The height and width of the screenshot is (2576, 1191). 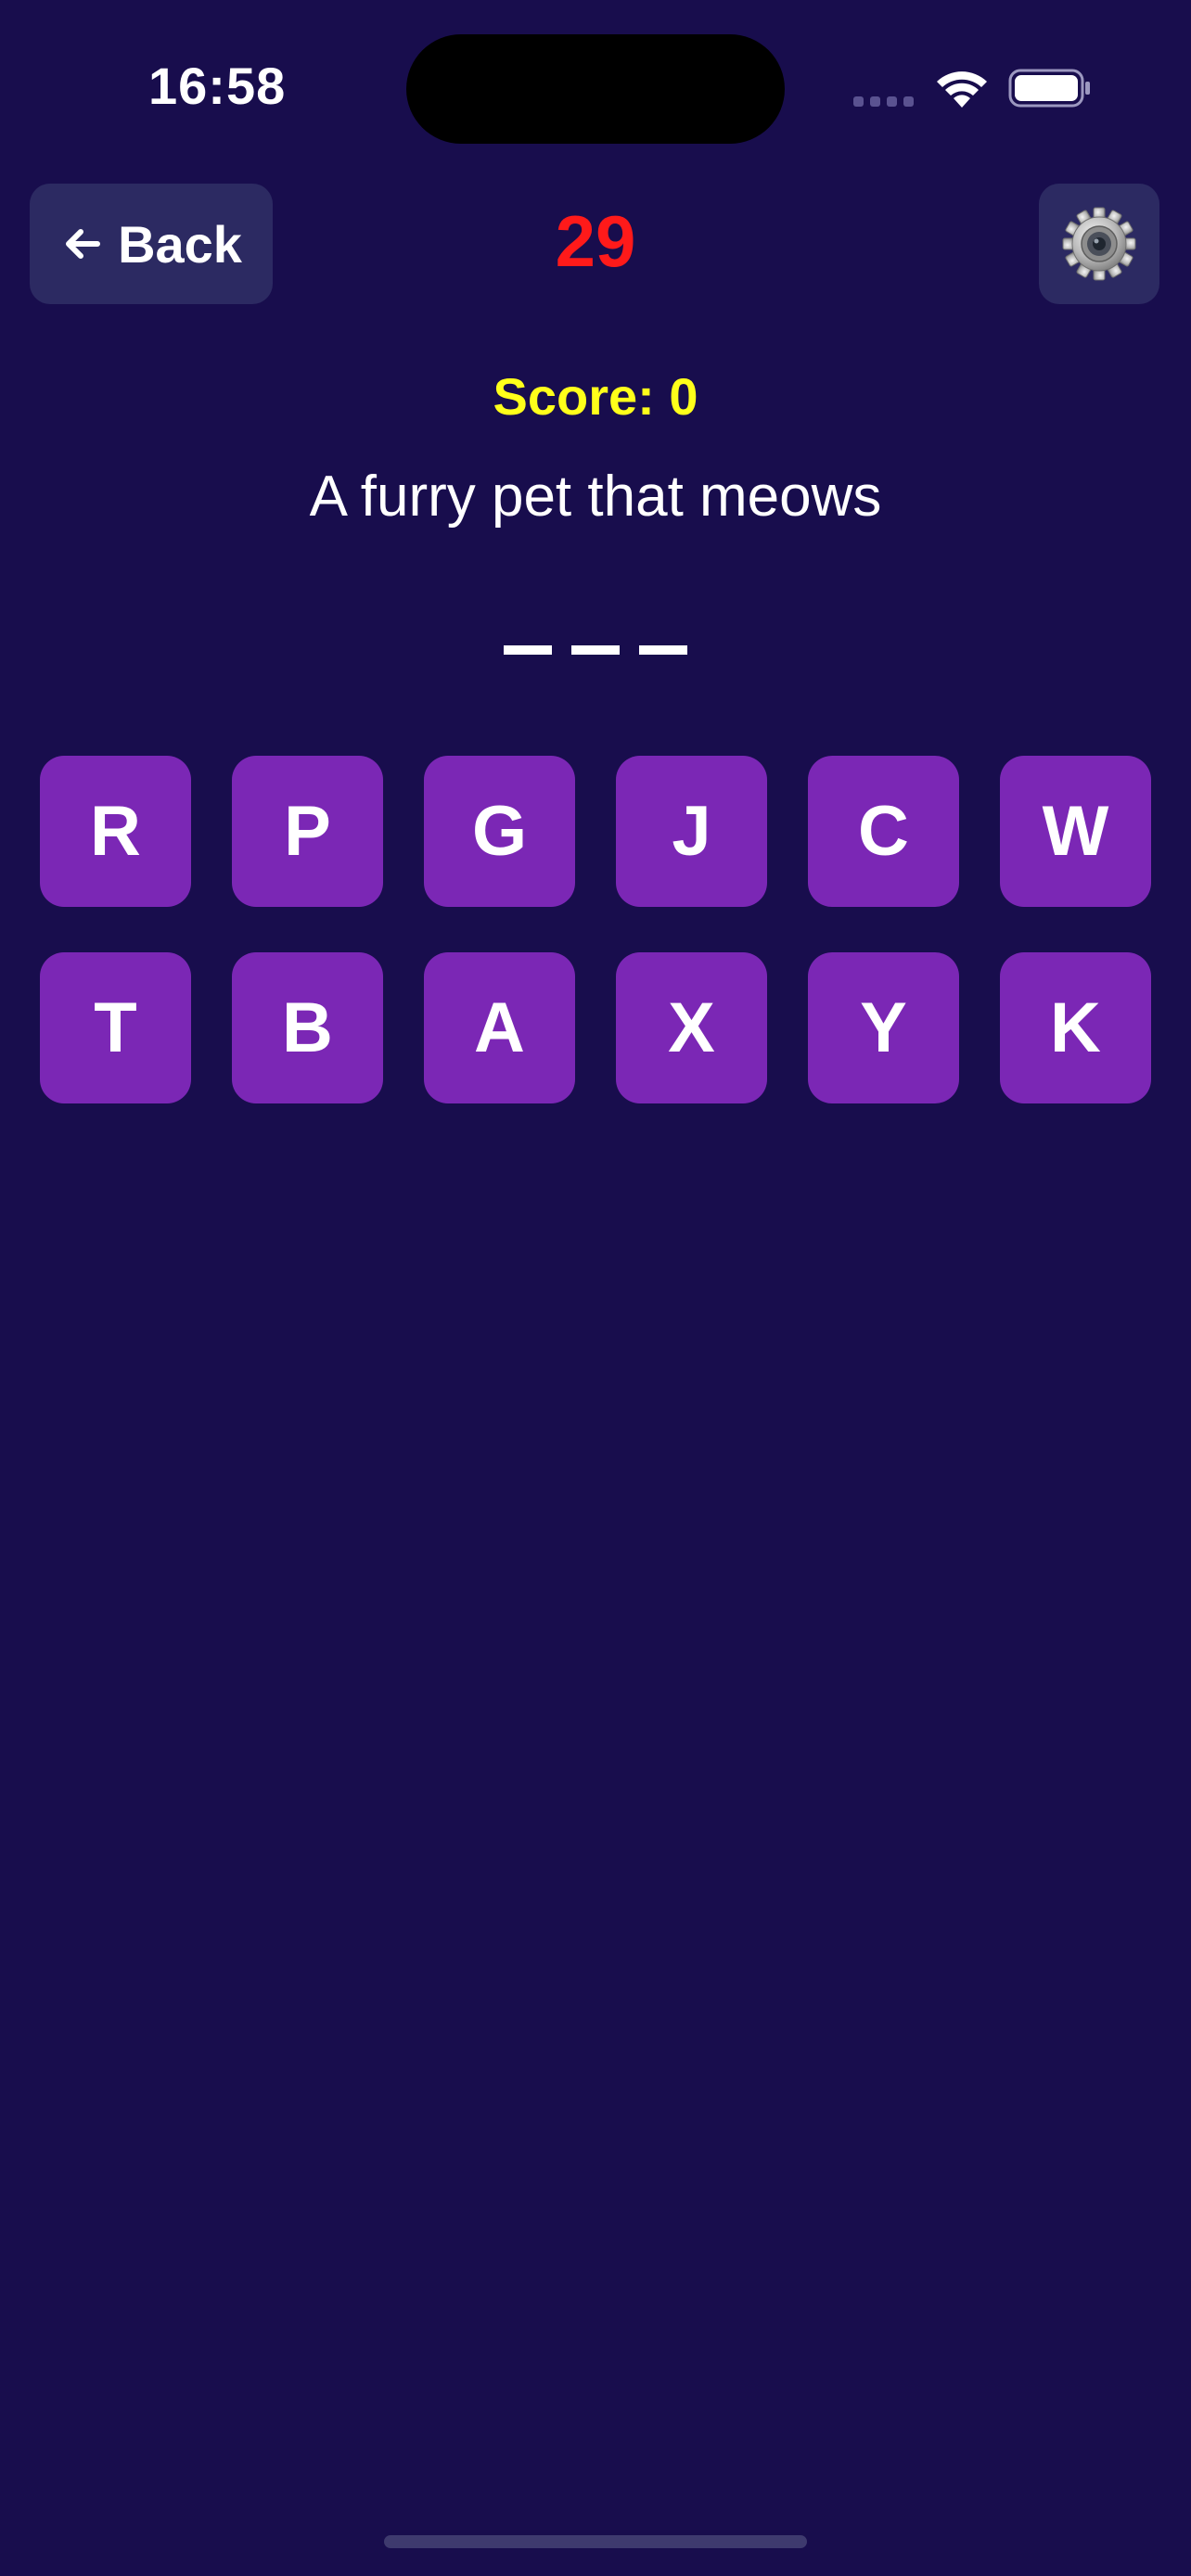 I want to click on battery-icon, so click(x=1049, y=89).